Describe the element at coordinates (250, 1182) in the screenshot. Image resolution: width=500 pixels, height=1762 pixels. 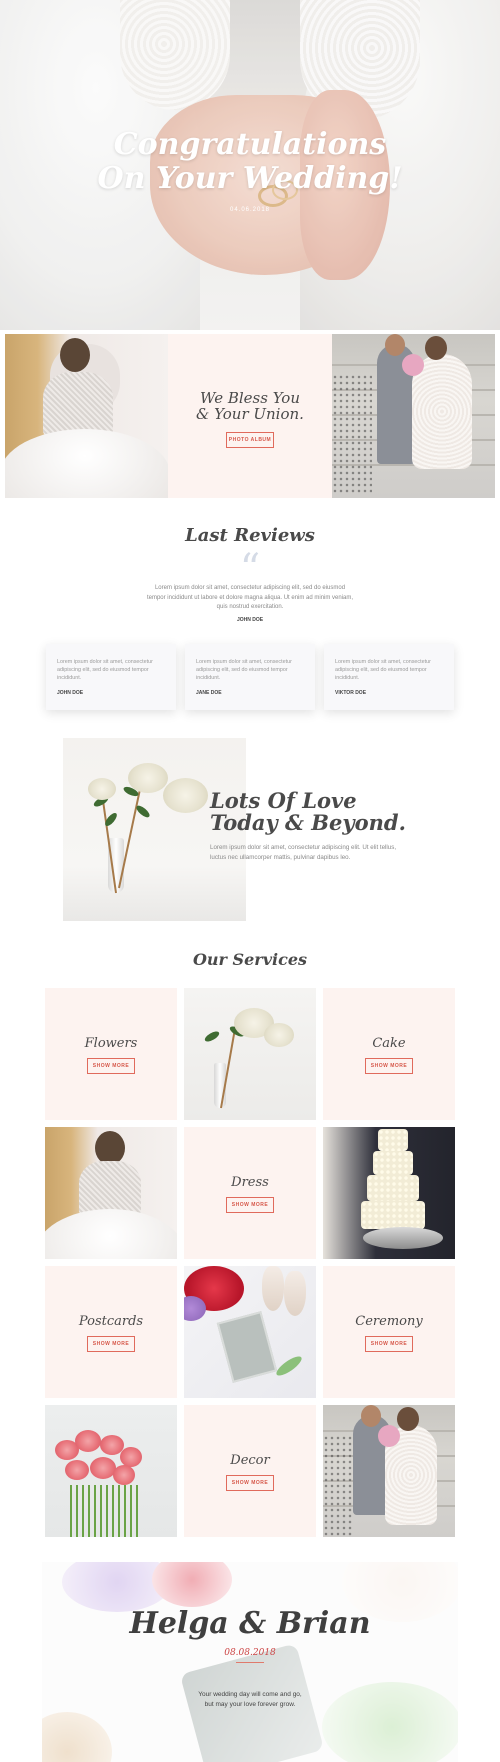
I see `service-label: Dress` at that location.